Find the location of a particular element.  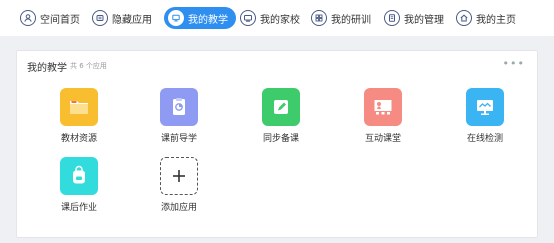

document-icon is located at coordinates (392, 18).